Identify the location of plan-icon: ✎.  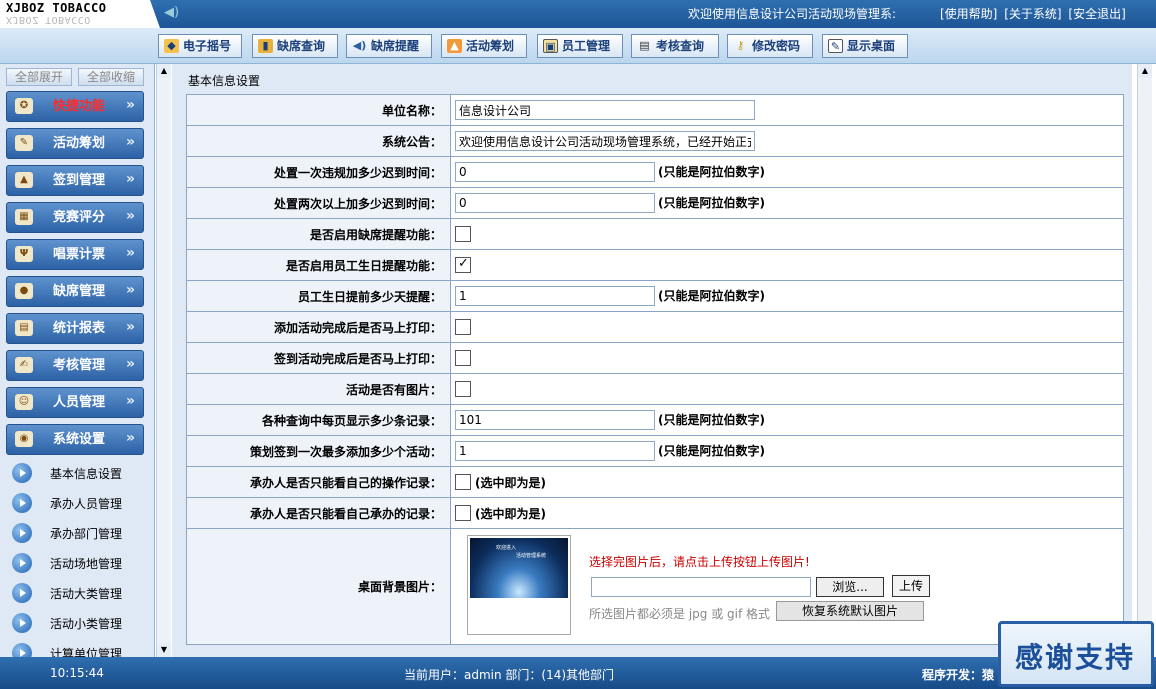
(24, 143).